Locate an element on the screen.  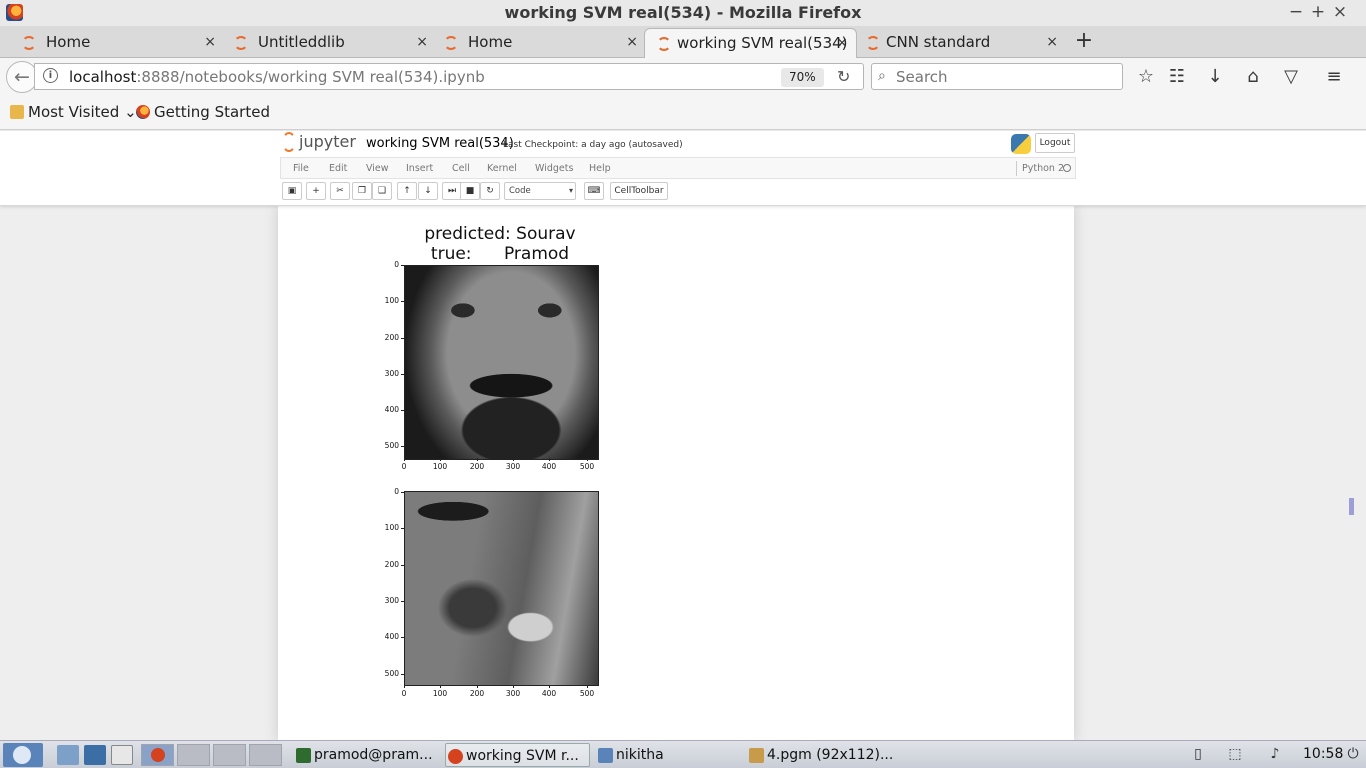
celltoolbar-button: CellToolbar is located at coordinates (639, 191).